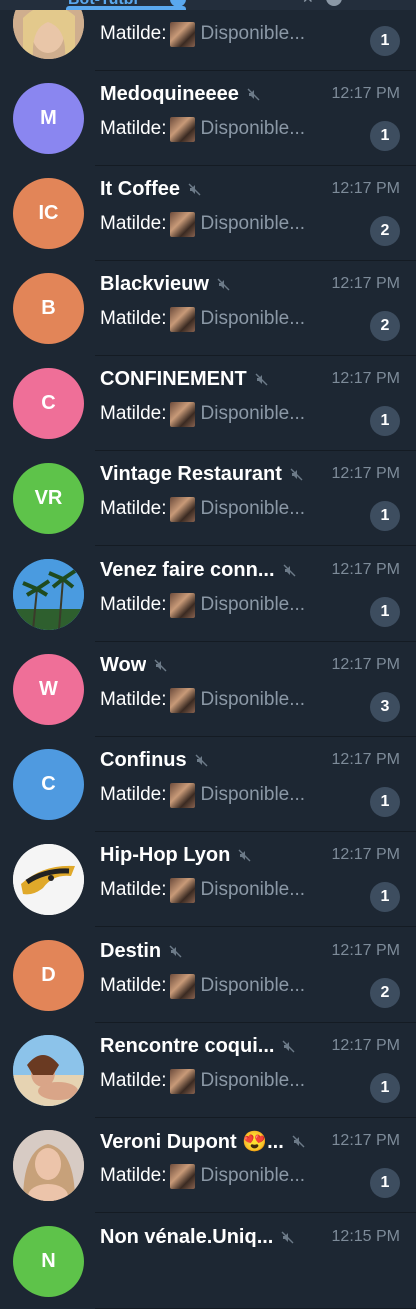 This screenshot has width=416, height=1309. What do you see at coordinates (385, 231) in the screenshot?
I see `unread-count-badge: 2` at bounding box center [385, 231].